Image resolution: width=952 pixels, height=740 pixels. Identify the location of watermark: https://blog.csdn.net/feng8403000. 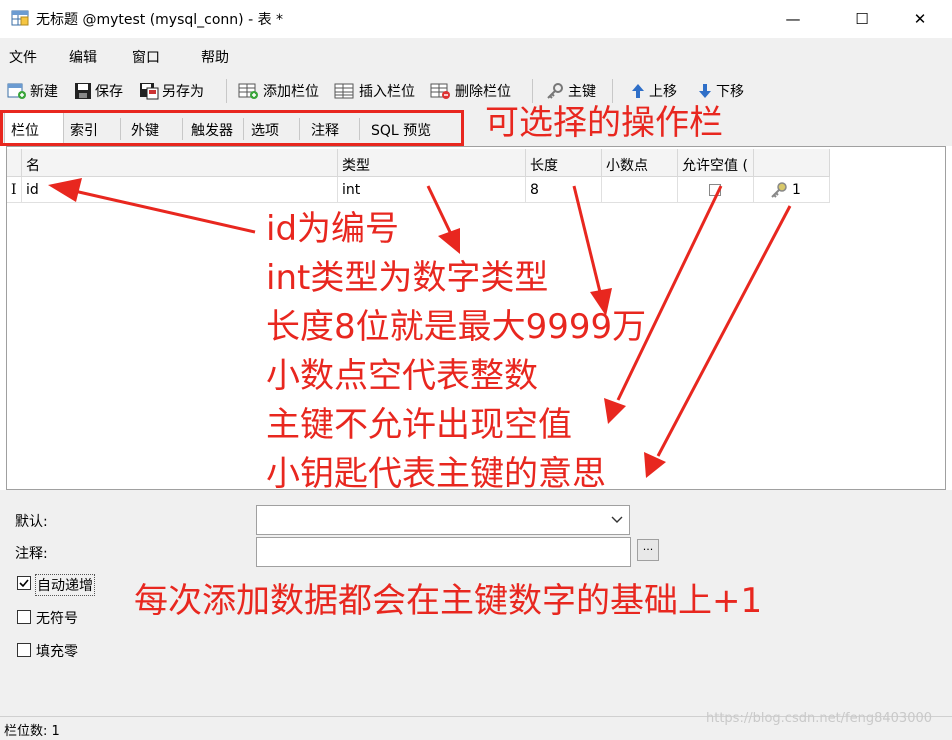
(819, 718).